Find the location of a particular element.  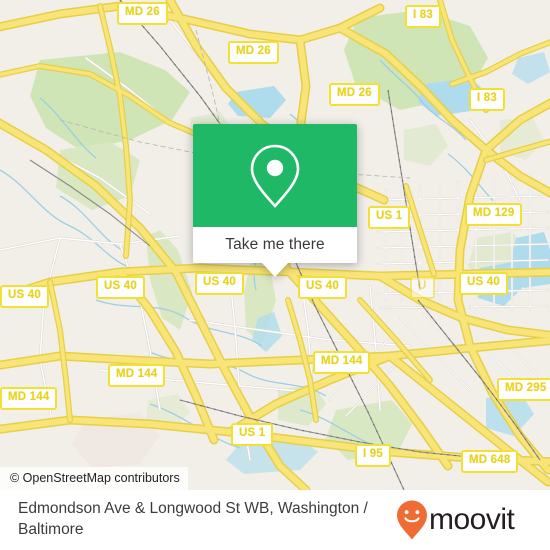

take-me-there-card: Take me there is located at coordinates (275, 200).